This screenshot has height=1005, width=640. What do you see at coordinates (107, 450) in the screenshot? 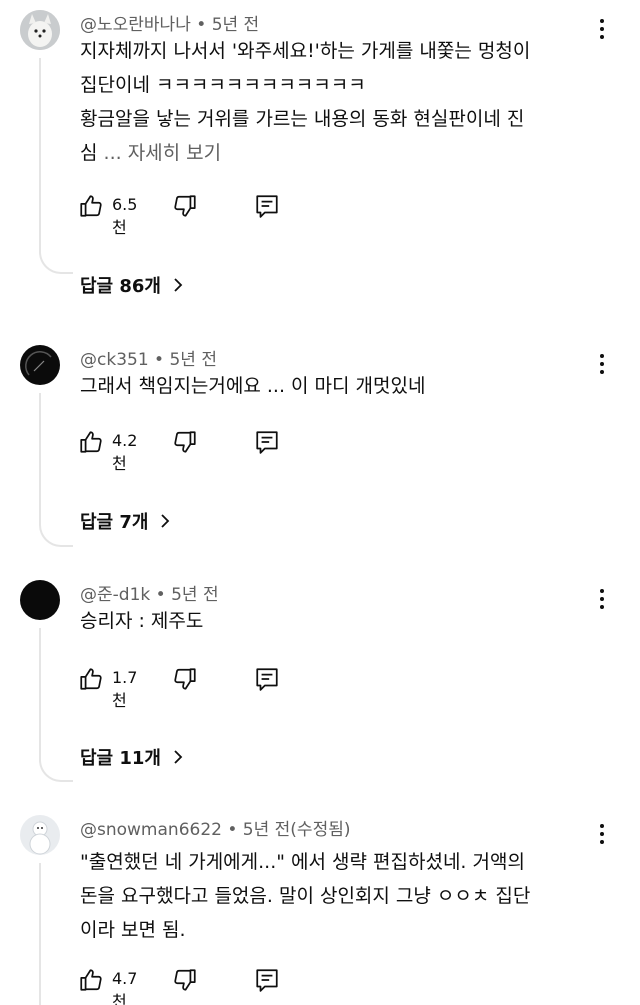
I see `like-button: 4.2천` at bounding box center [107, 450].